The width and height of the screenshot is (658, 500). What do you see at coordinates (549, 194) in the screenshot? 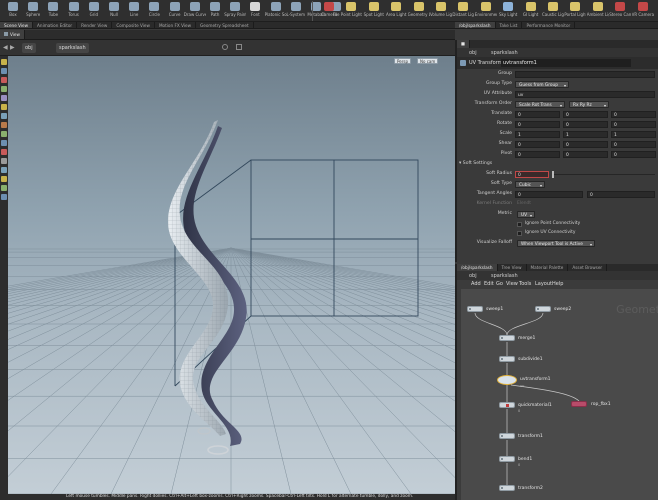
I see `tangent-angles-field-1: 0` at bounding box center [549, 194].